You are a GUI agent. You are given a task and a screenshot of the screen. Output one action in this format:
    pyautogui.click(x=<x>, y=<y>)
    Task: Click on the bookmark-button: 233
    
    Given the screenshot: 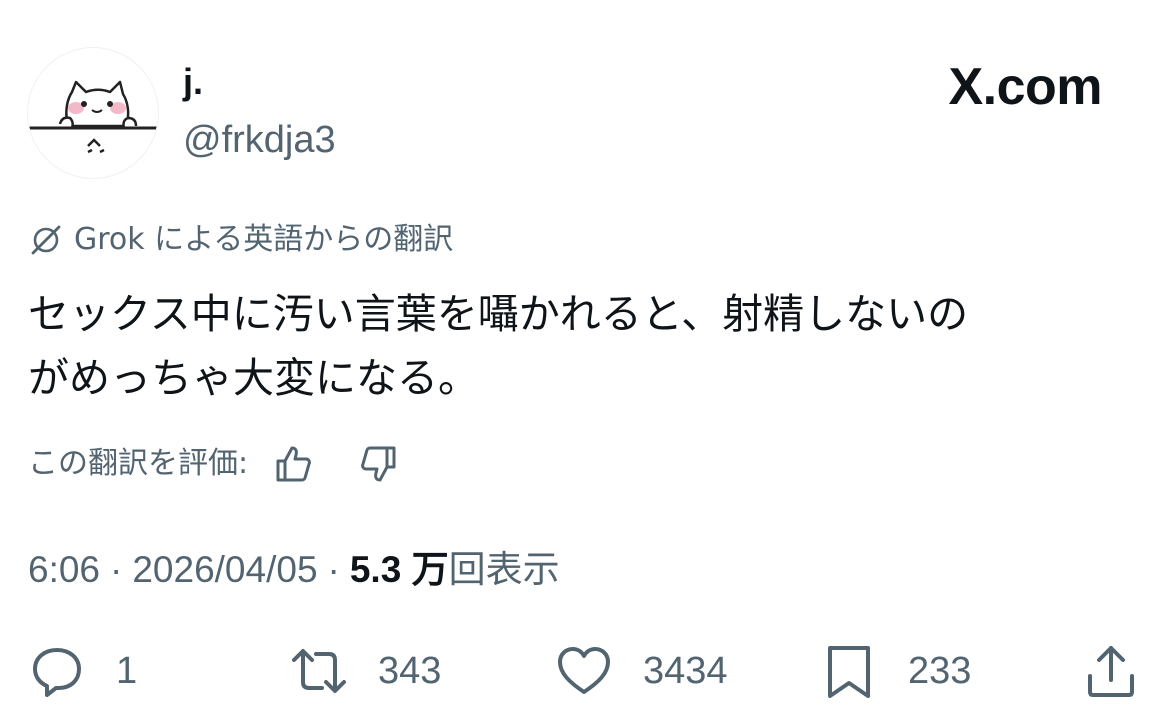 What is the action you would take?
    pyautogui.click(x=895, y=671)
    